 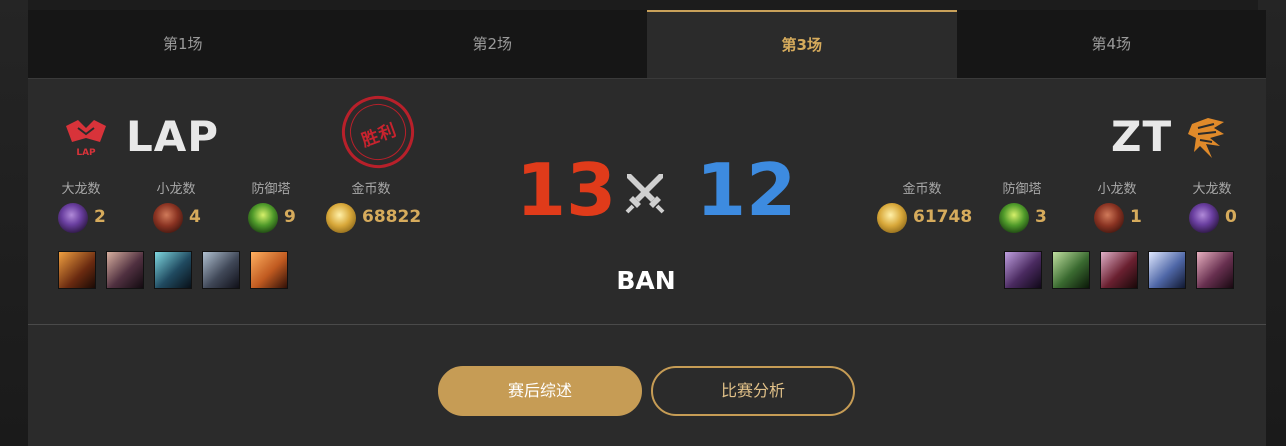 I want to click on crossed-swords-icon, so click(x=645, y=194).